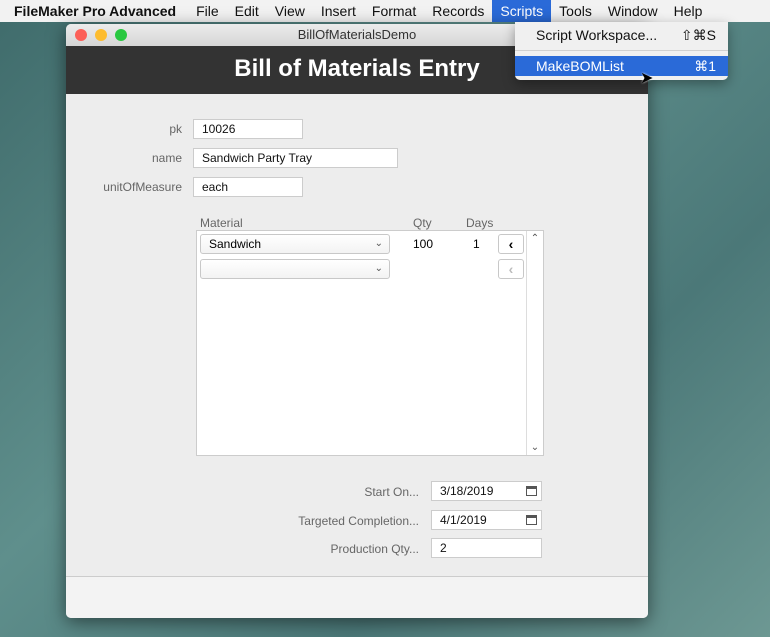 Image resolution: width=770 pixels, height=637 pixels. What do you see at coordinates (357, 68) in the screenshot?
I see `header-title: Bill of Materials Entry` at bounding box center [357, 68].